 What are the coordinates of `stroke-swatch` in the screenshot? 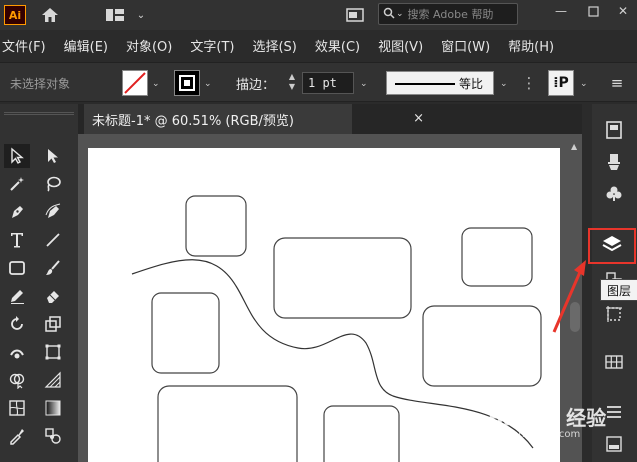 It's located at (187, 83).